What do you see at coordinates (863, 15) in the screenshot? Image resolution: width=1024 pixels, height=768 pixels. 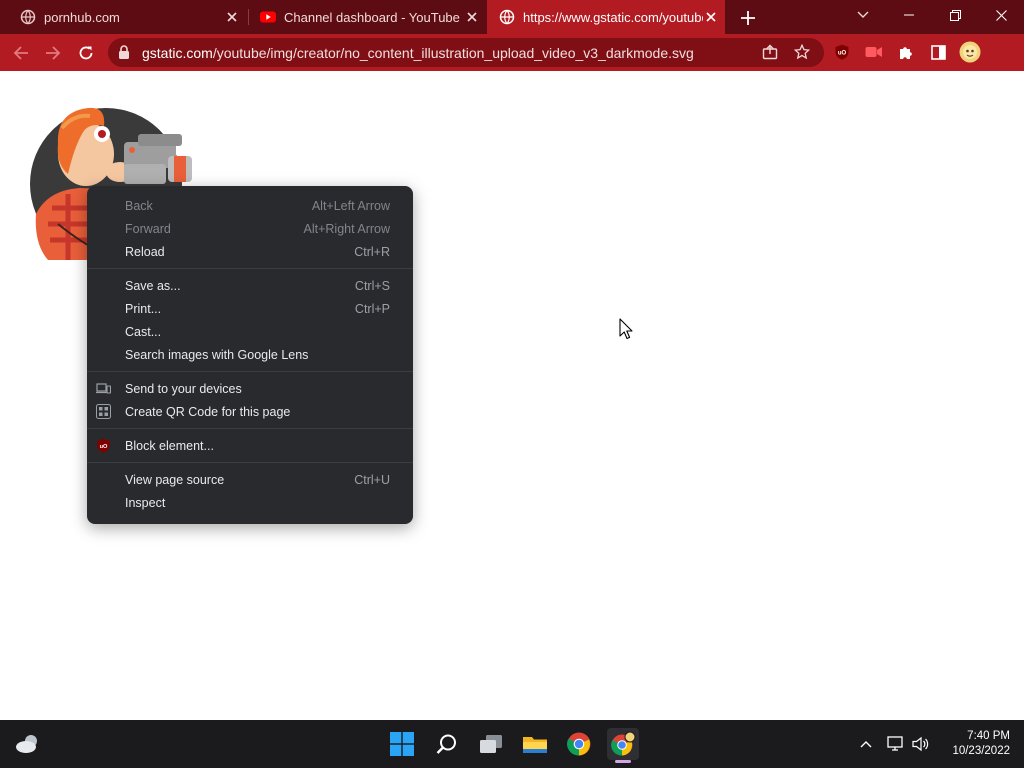 I see `tab-search-button` at bounding box center [863, 15].